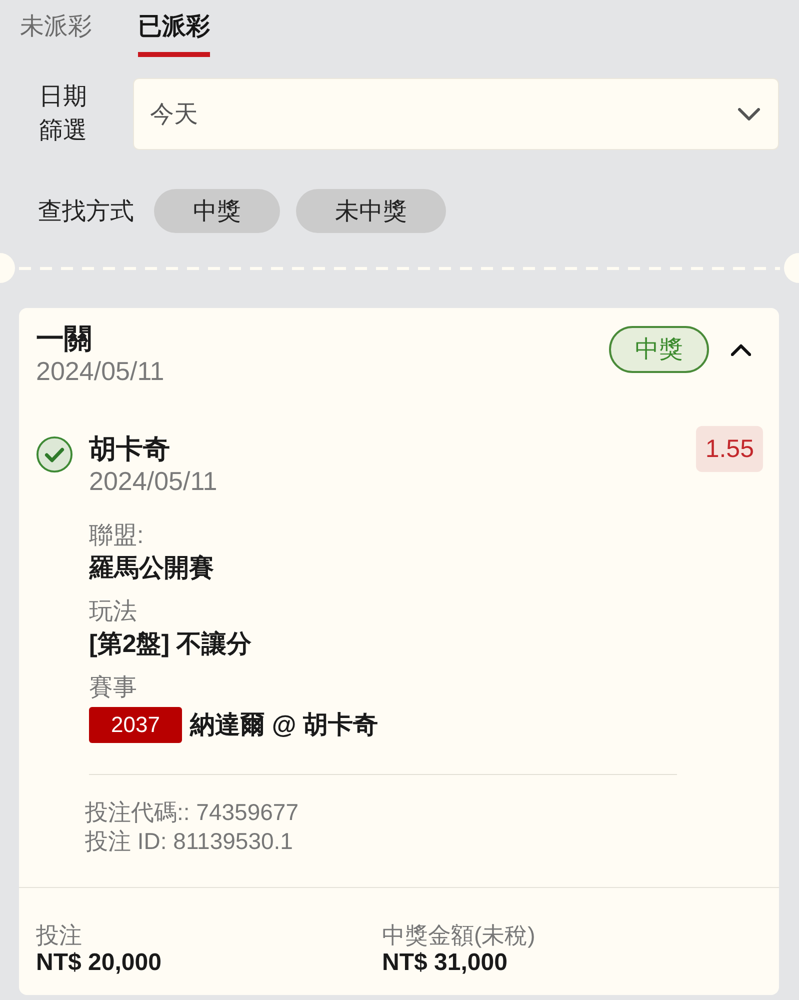 The height and width of the screenshot is (1000, 799). What do you see at coordinates (192, 812) in the screenshot?
I see `bet-code: 投注代碼:: 74359677` at bounding box center [192, 812].